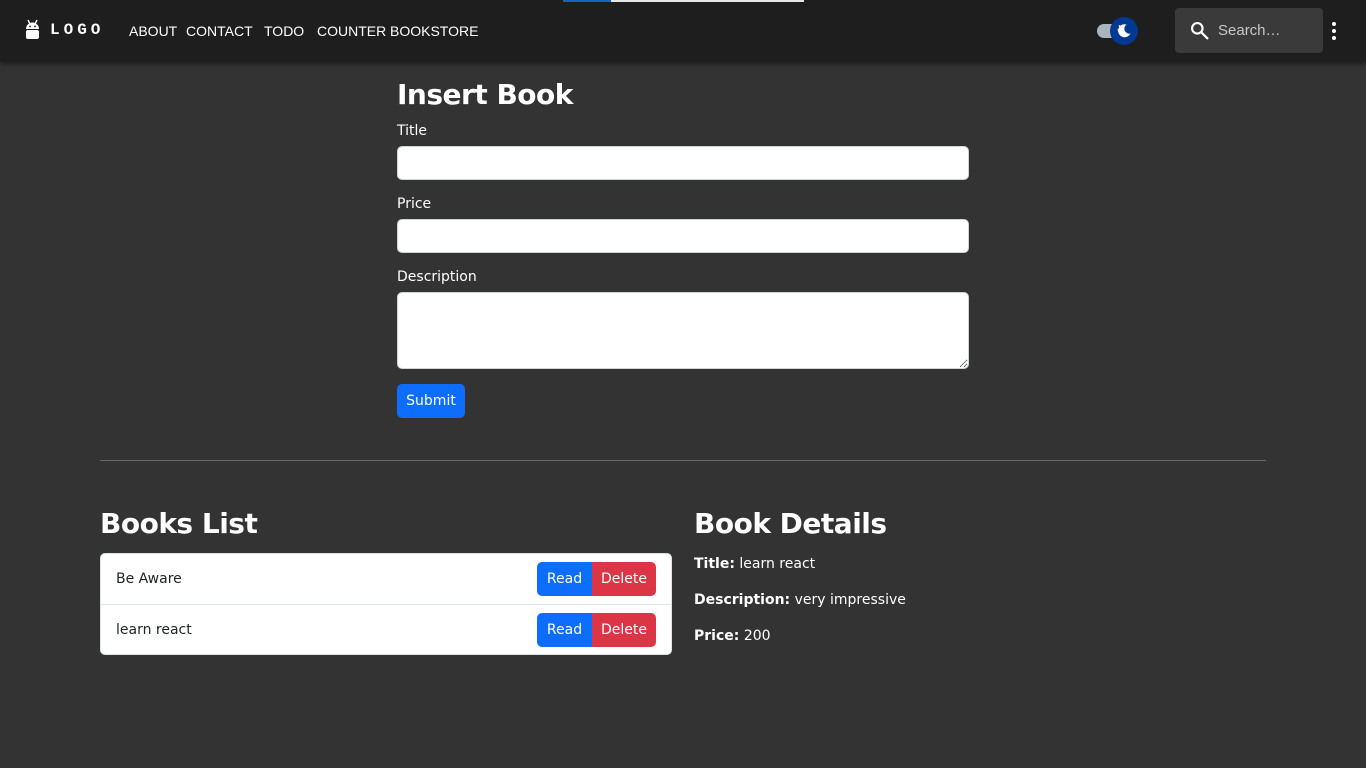 The height and width of the screenshot is (768, 1366). I want to click on nav-link-todo: TODO, so click(284, 31).